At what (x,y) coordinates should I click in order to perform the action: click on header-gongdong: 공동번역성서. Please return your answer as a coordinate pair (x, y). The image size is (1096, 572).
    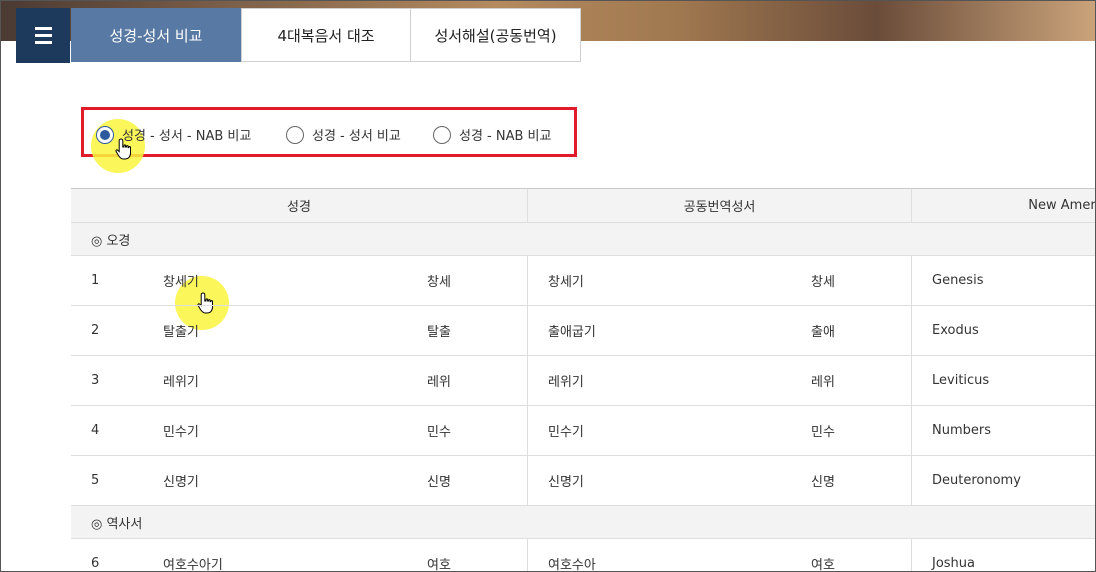
    Looking at the image, I should click on (719, 205).